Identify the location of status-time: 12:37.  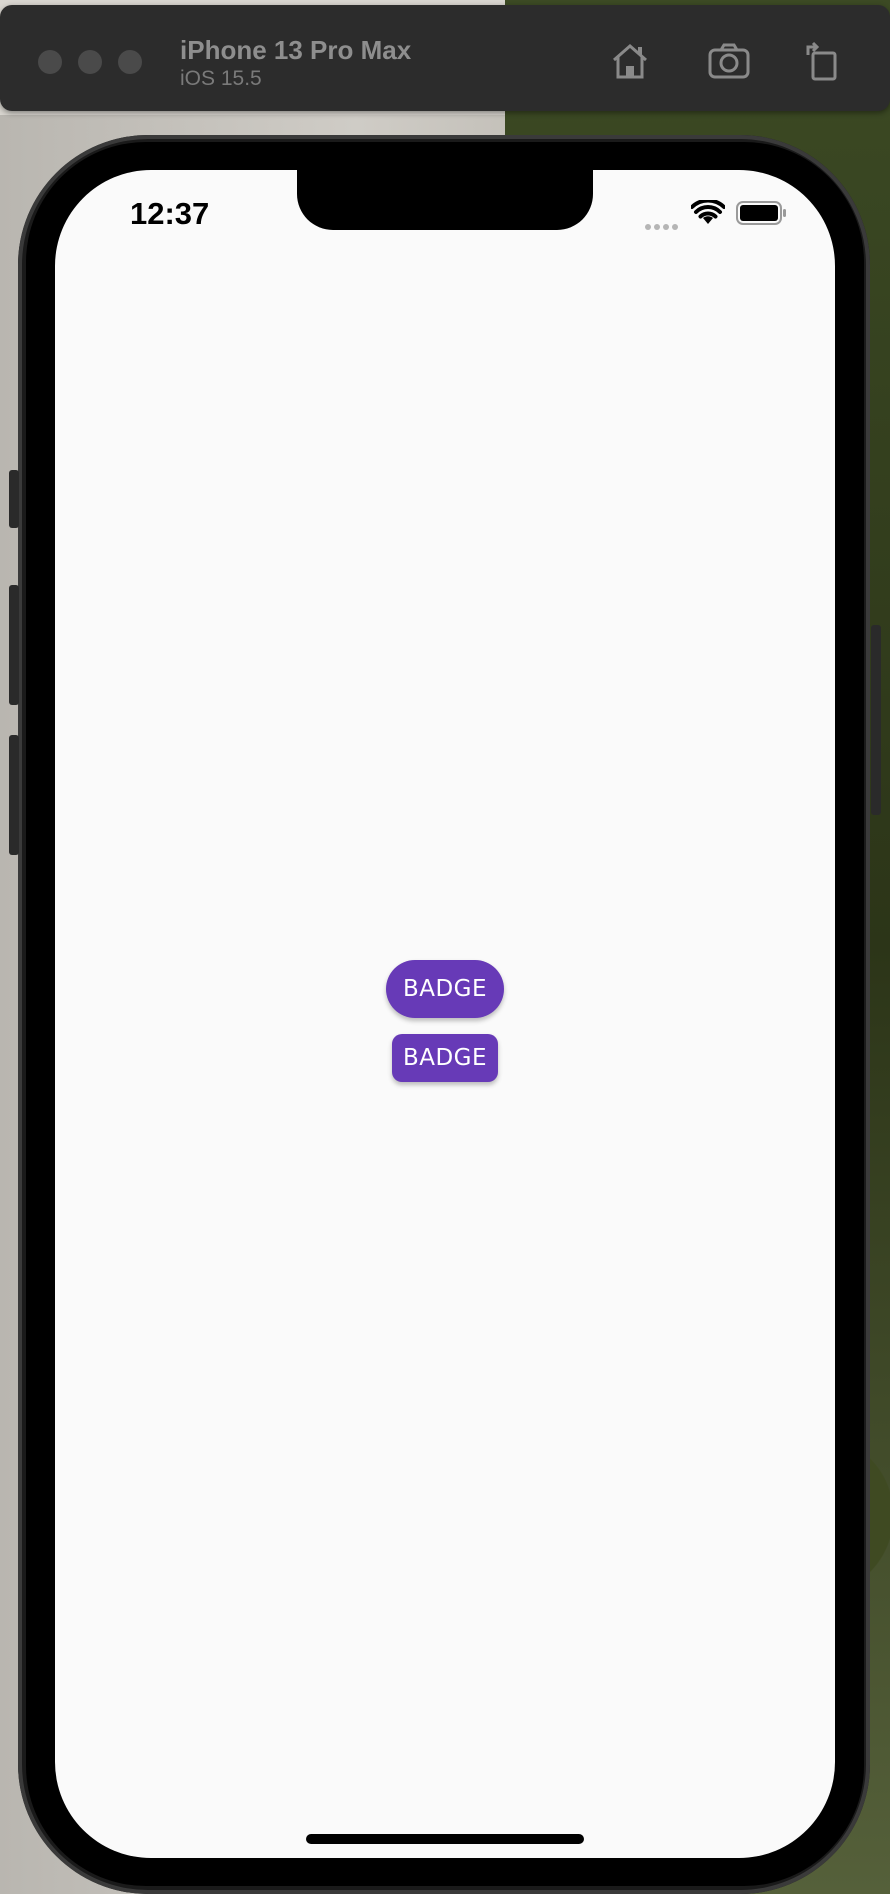
(170, 213).